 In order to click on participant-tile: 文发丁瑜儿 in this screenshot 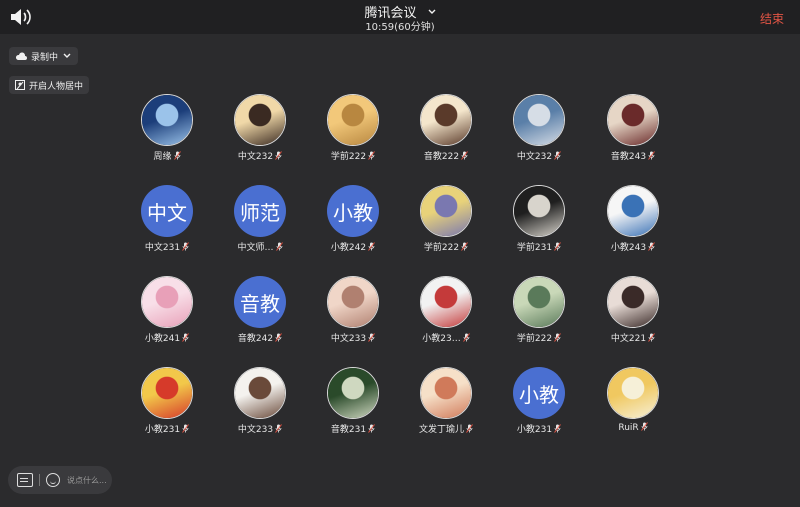, I will do `click(446, 401)`.